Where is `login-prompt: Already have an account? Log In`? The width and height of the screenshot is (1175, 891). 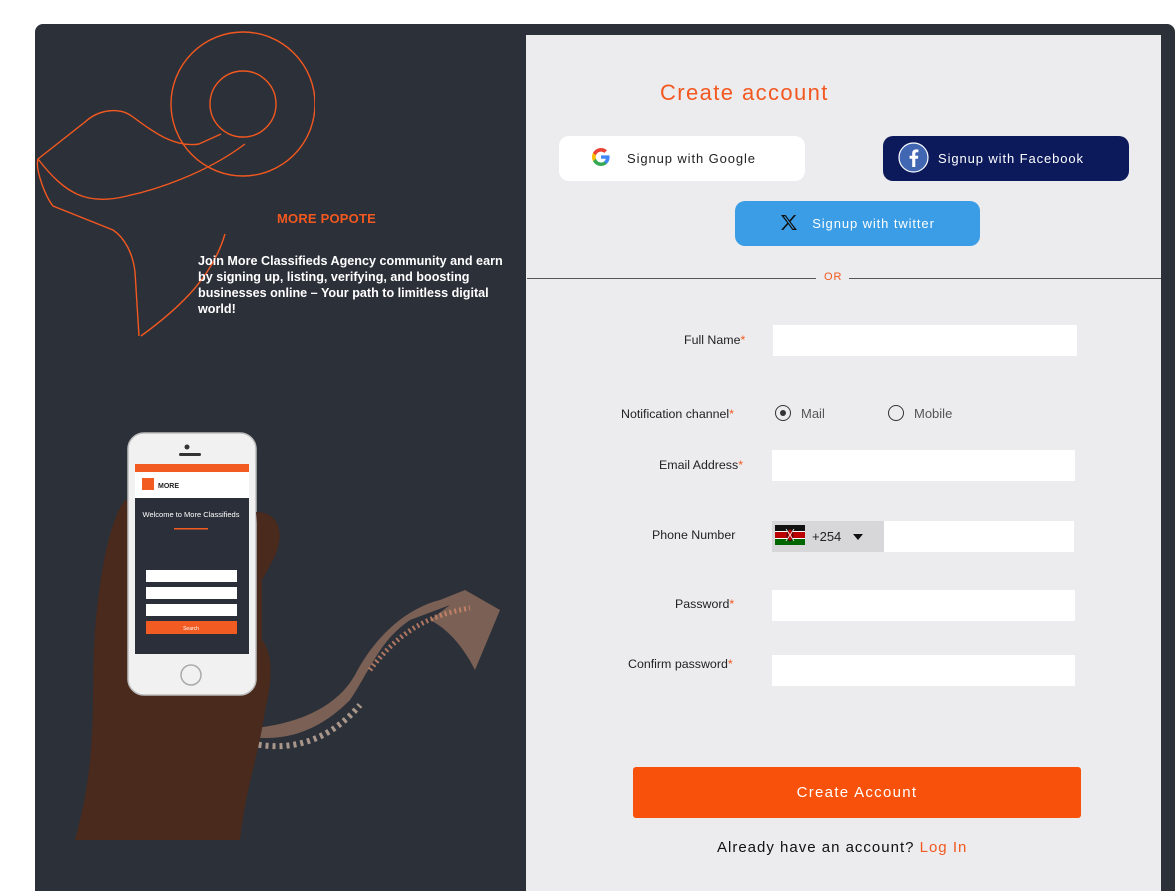
login-prompt: Already have an account? Log In is located at coordinates (842, 847).